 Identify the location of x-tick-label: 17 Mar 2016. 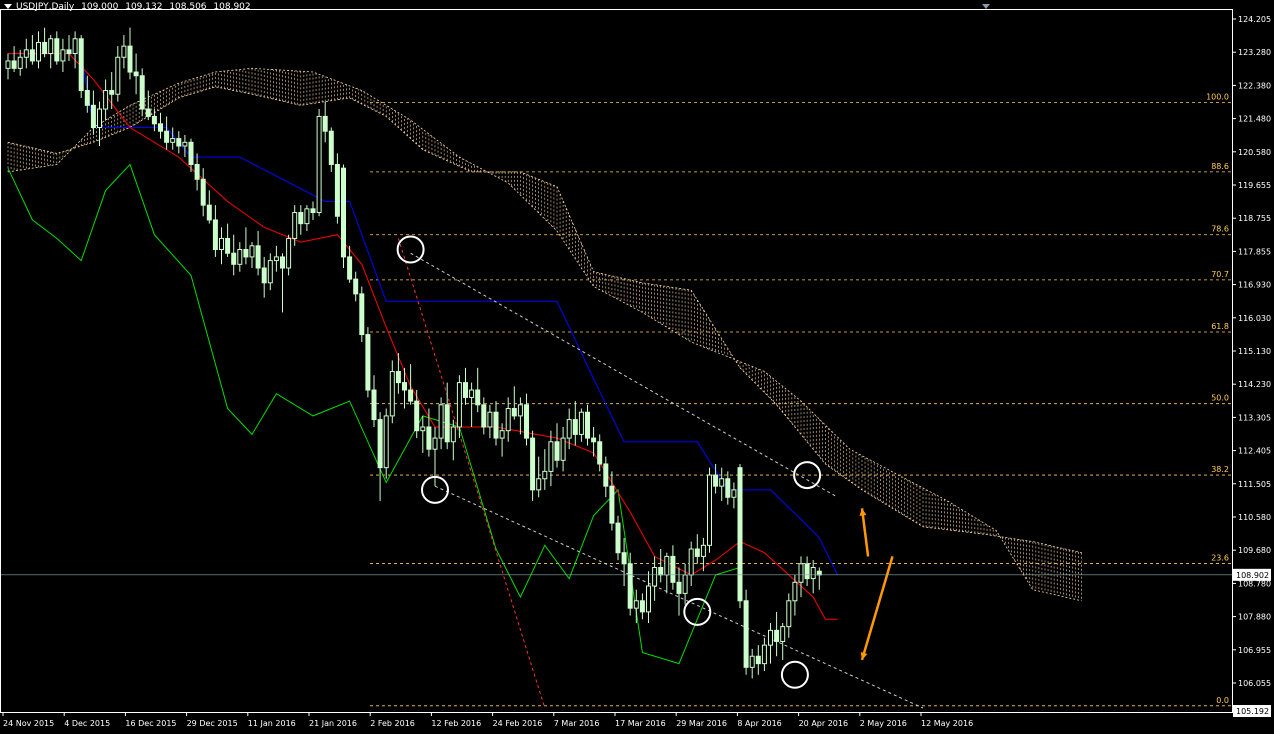
(640, 723).